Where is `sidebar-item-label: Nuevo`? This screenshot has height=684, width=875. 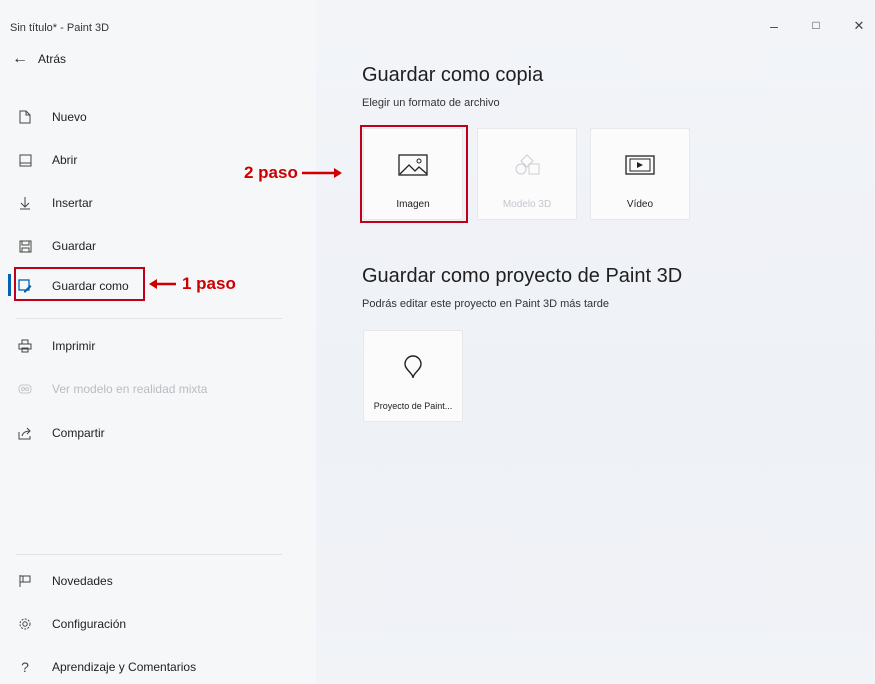 sidebar-item-label: Nuevo is located at coordinates (69, 117).